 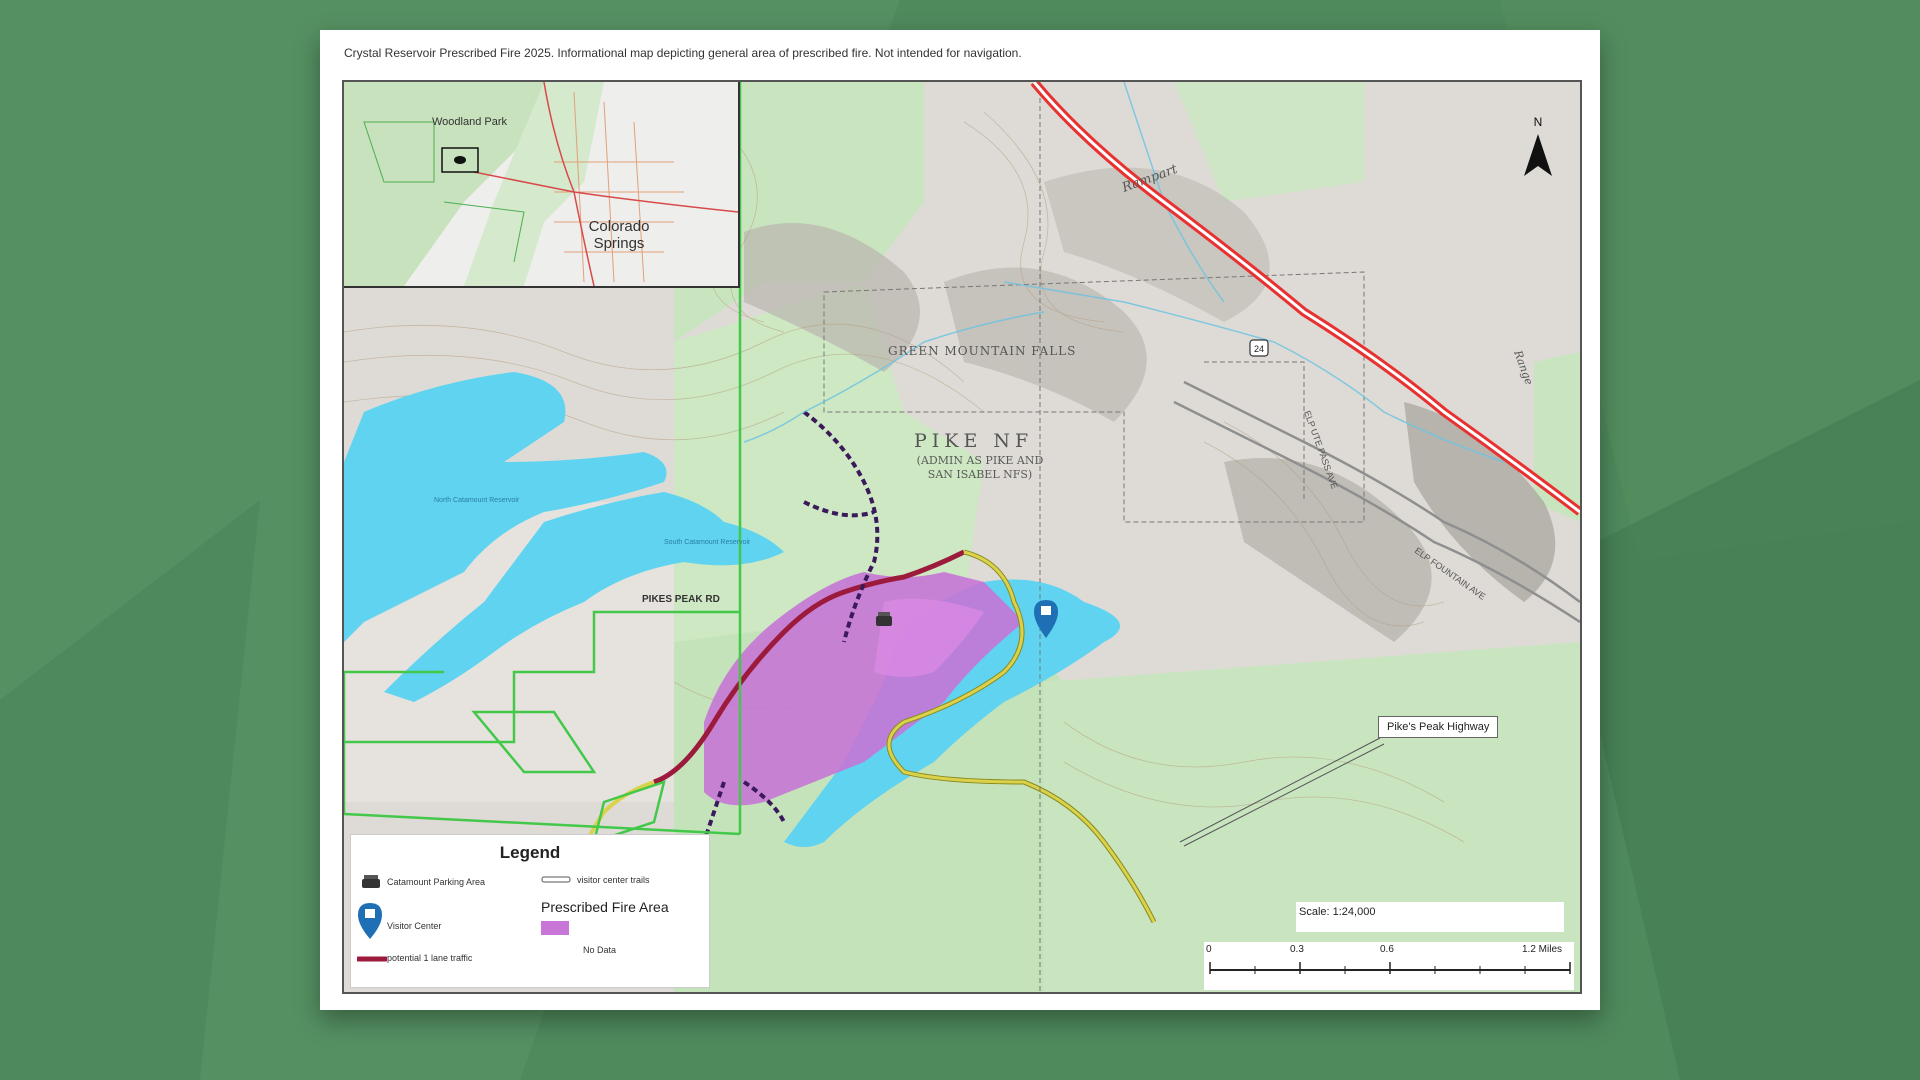 What do you see at coordinates (1259, 349) in the screenshot?
I see `svg-text: 24` at bounding box center [1259, 349].